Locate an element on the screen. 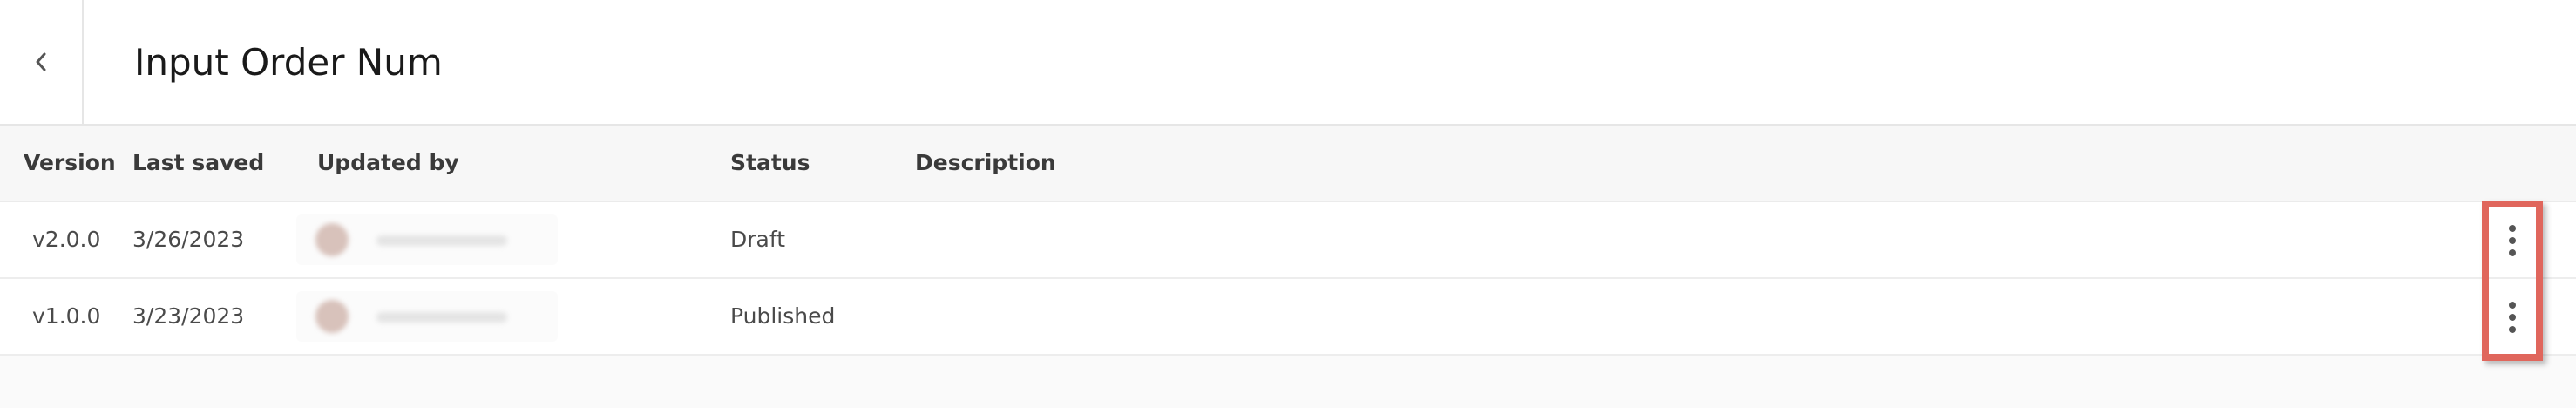  chevron-left-icon is located at coordinates (41, 61).